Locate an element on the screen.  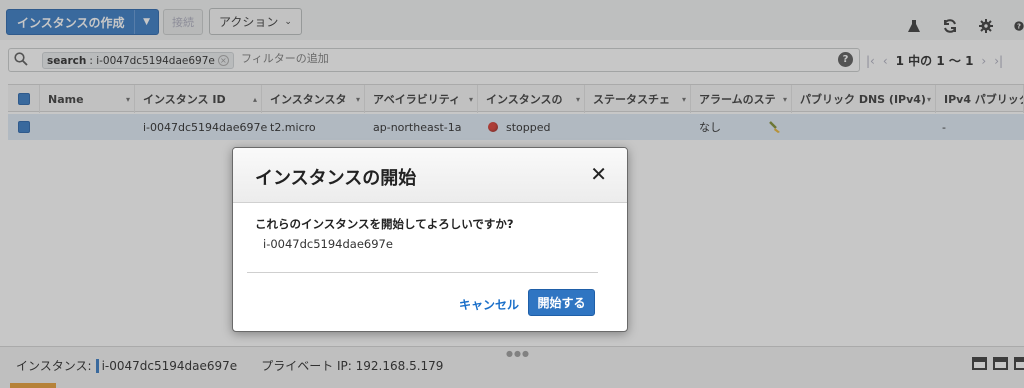
dialog-title: インスタンスの開始 is located at coordinates (336, 178).